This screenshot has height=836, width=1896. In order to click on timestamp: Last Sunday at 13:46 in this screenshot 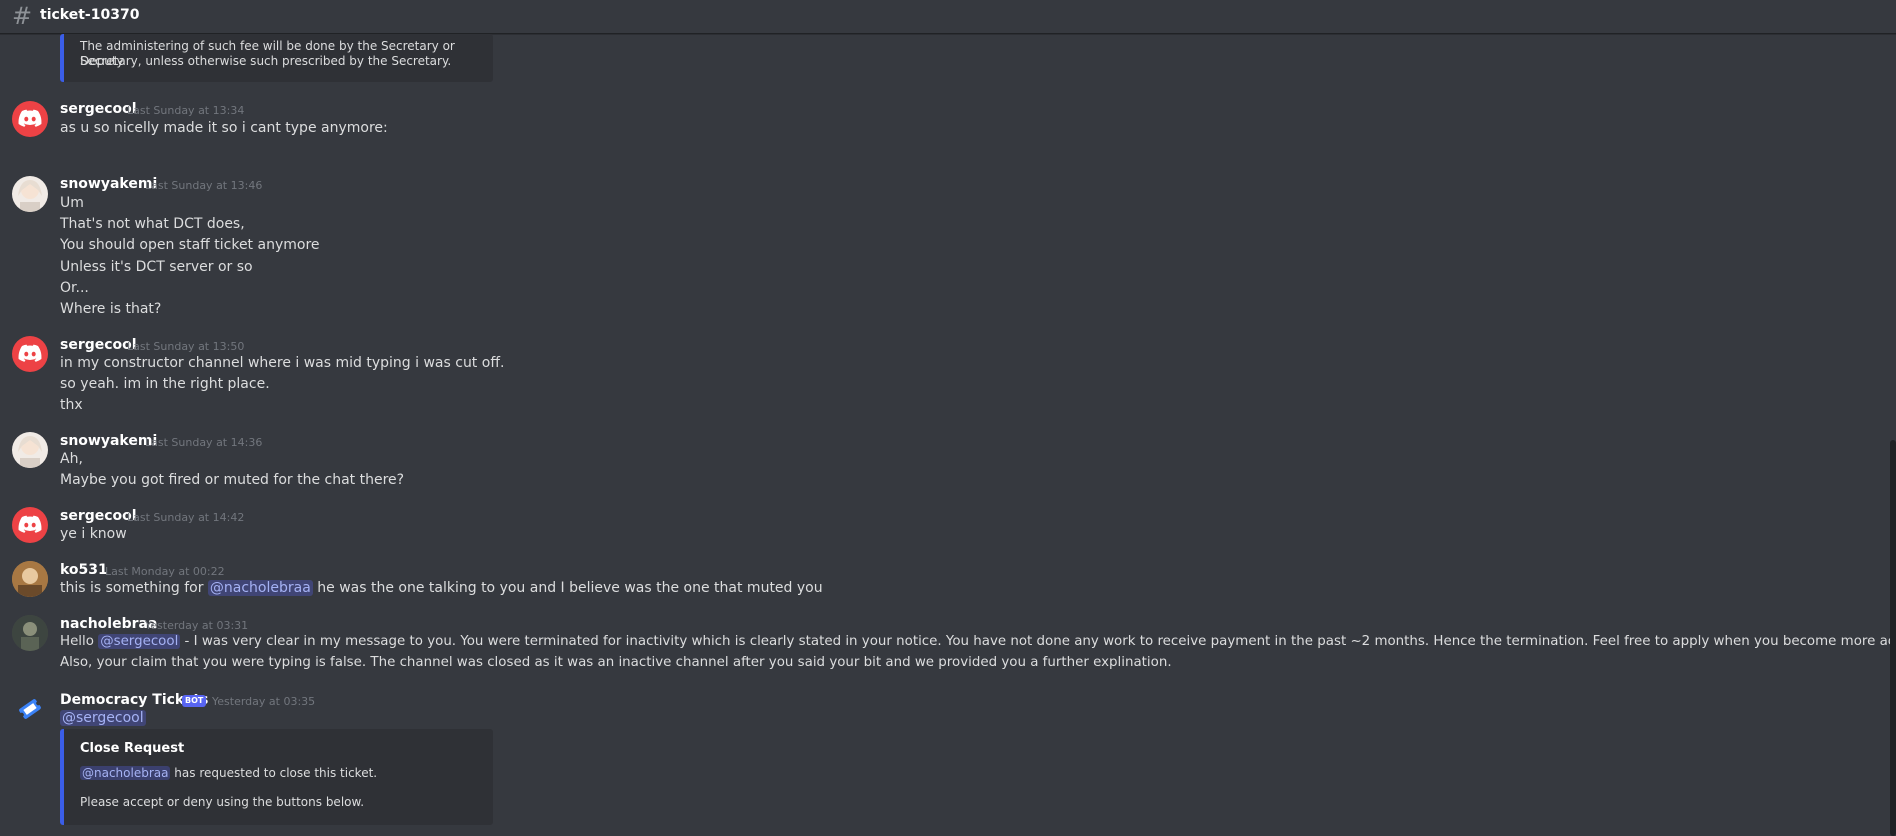, I will do `click(204, 185)`.